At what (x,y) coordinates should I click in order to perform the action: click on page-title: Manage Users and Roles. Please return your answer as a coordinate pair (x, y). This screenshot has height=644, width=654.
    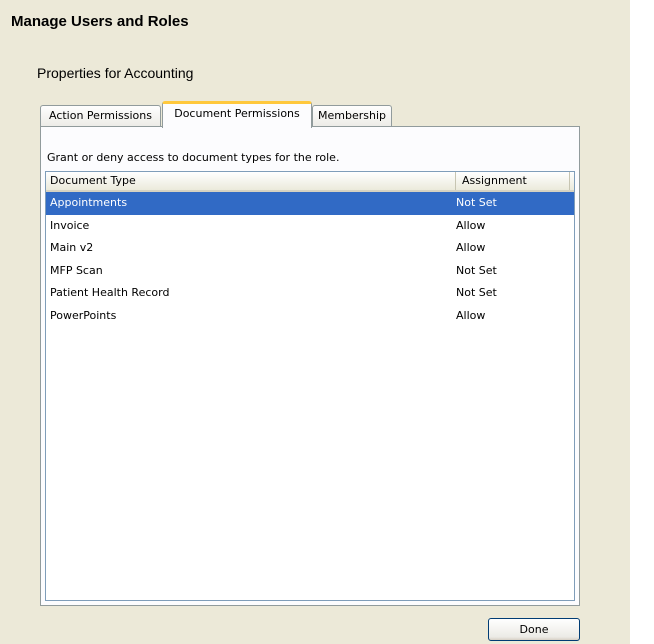
    Looking at the image, I should click on (100, 21).